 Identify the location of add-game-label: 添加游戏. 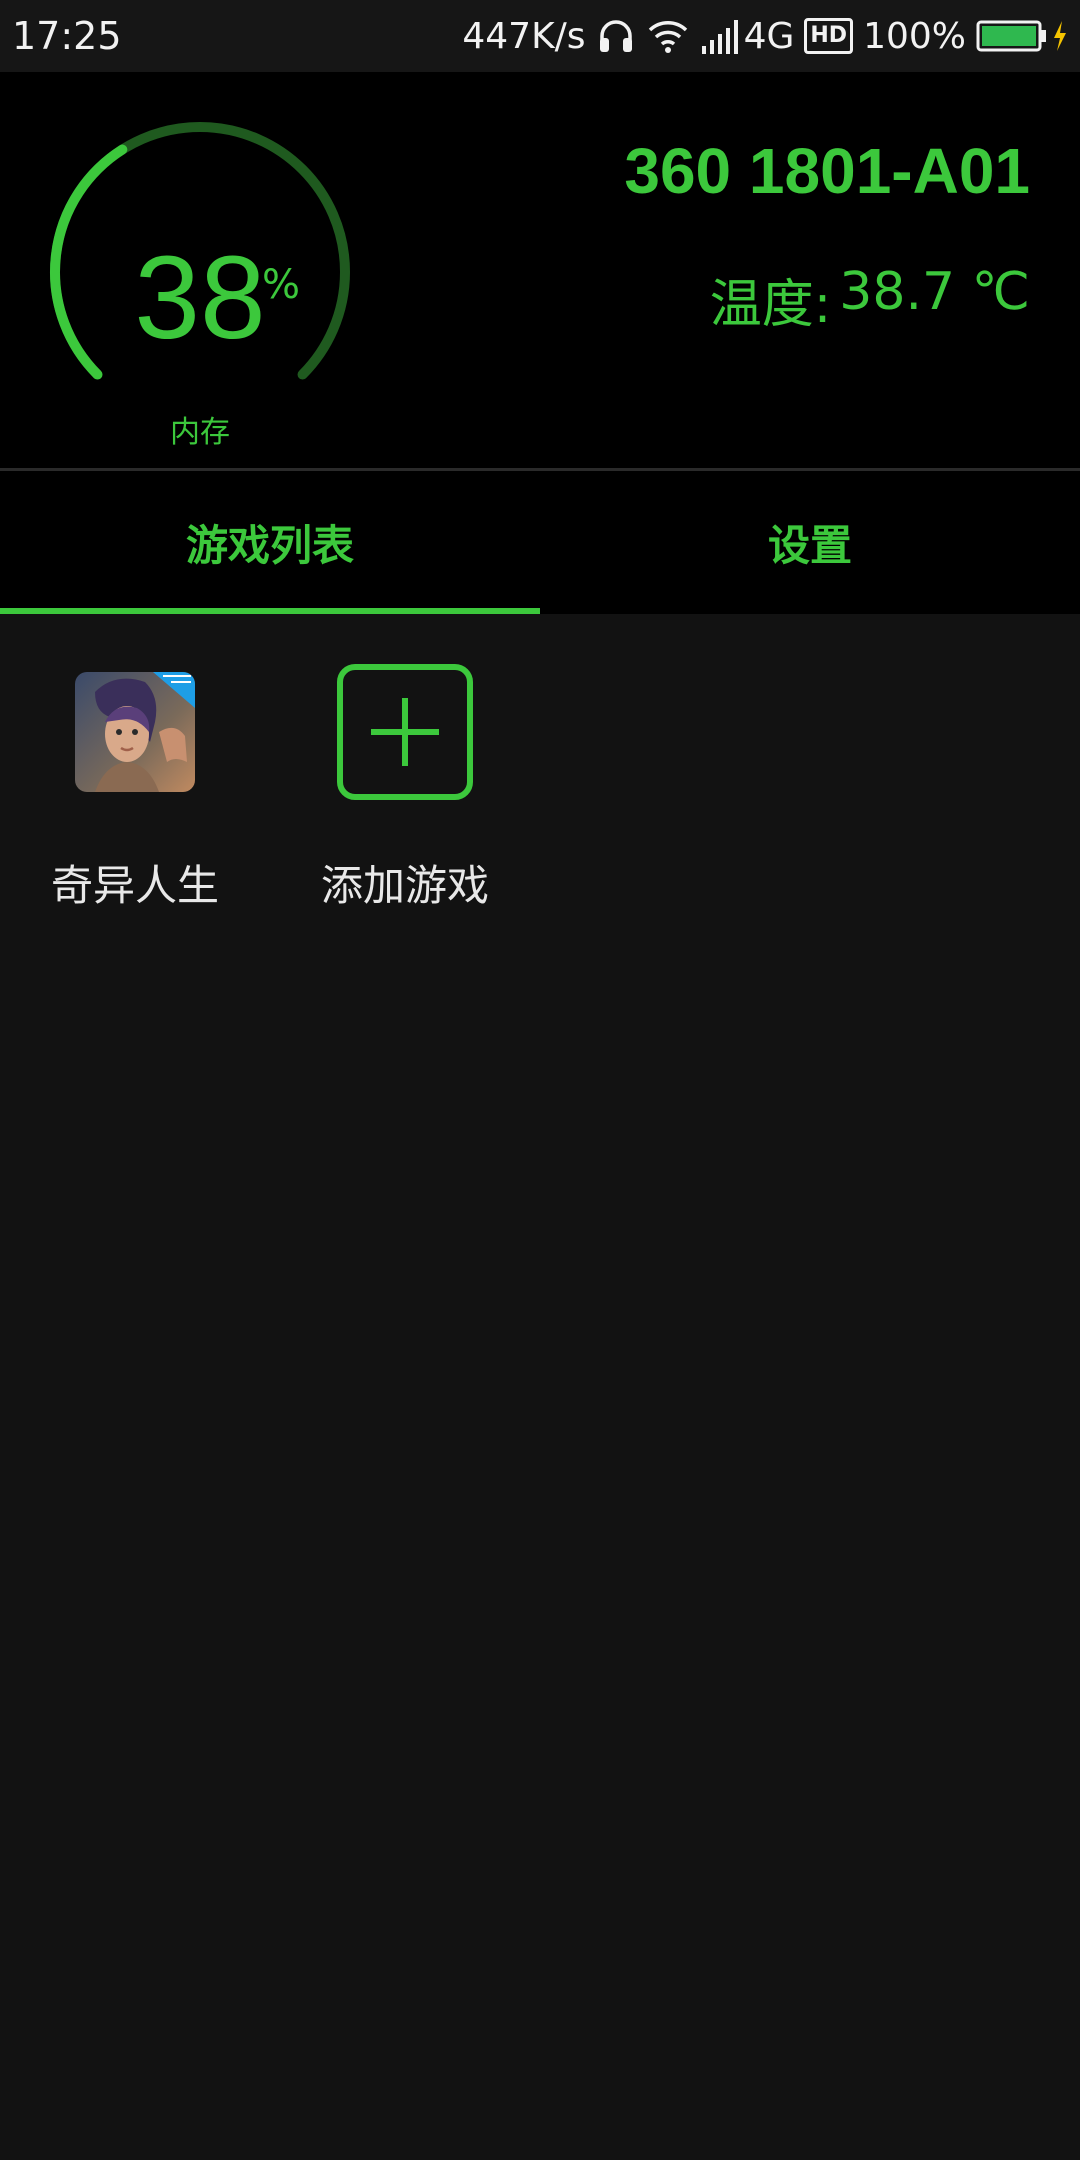
(404, 885).